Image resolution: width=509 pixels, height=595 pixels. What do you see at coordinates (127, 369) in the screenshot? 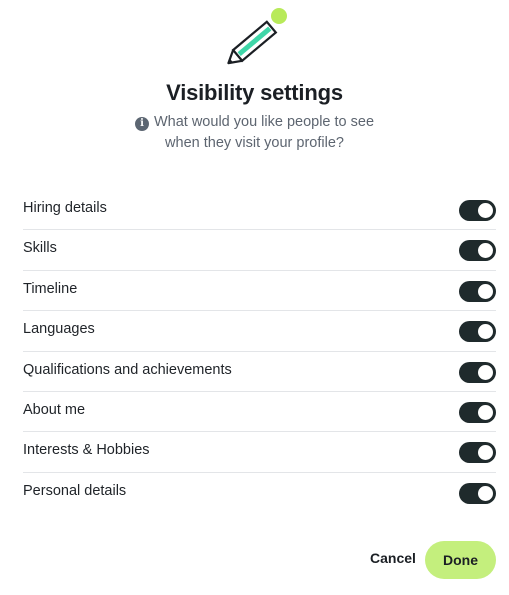
I see `setting-label: Qualifications and achievements` at bounding box center [127, 369].